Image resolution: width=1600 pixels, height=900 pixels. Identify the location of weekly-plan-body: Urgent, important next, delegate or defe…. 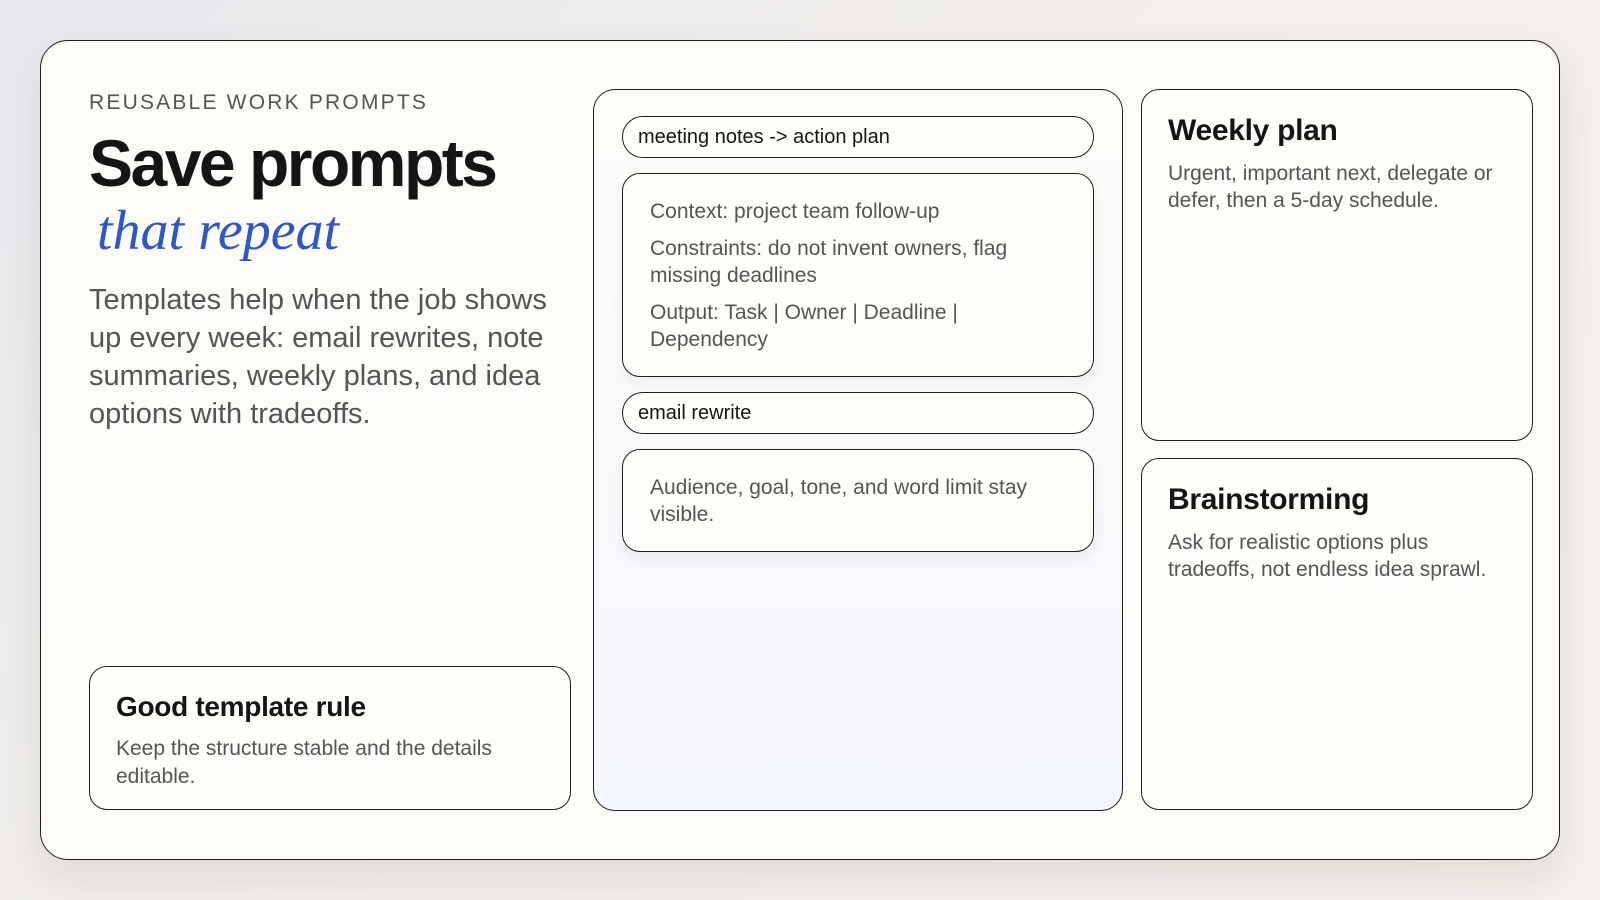
(1330, 187).